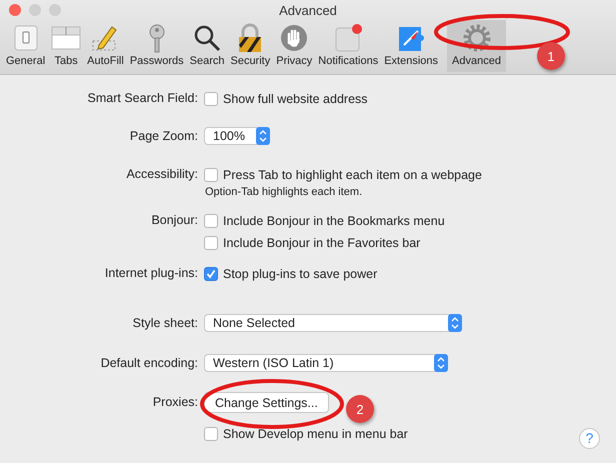  I want to click on setting-label: Proxies:, so click(175, 402).